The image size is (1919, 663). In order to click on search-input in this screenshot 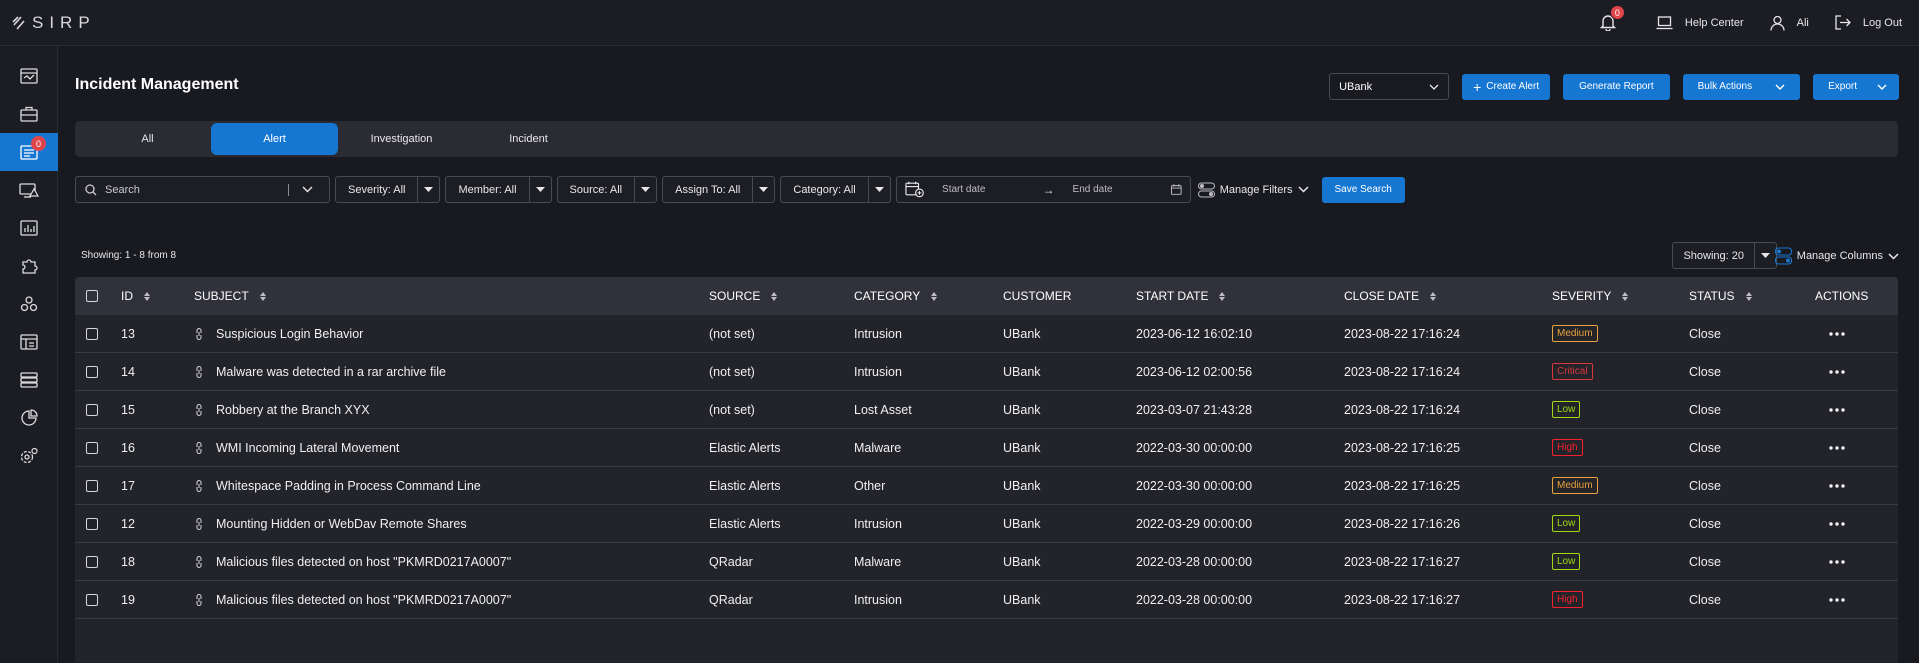, I will do `click(192, 189)`.